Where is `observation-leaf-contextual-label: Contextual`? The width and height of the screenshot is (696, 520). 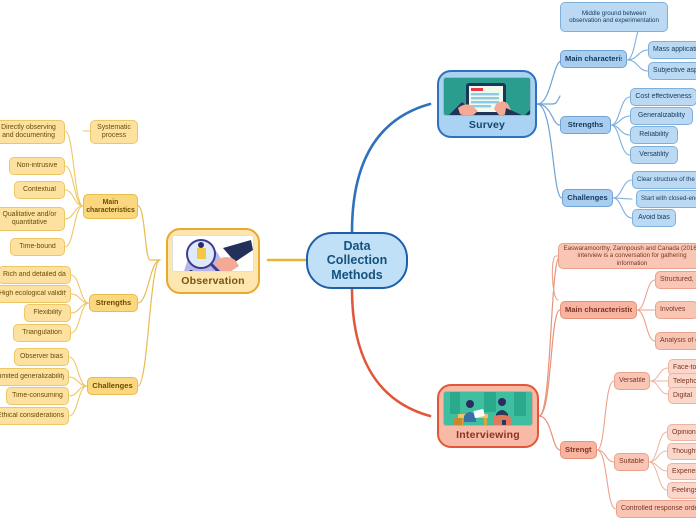
observation-leaf-contextual-label: Contextual is located at coordinates (39, 190).